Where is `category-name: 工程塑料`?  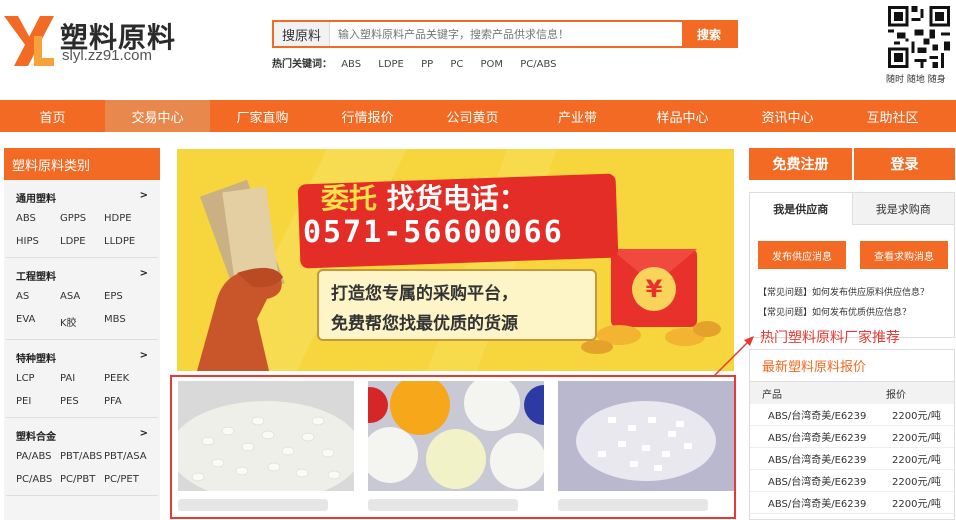 category-name: 工程塑料 is located at coordinates (36, 275).